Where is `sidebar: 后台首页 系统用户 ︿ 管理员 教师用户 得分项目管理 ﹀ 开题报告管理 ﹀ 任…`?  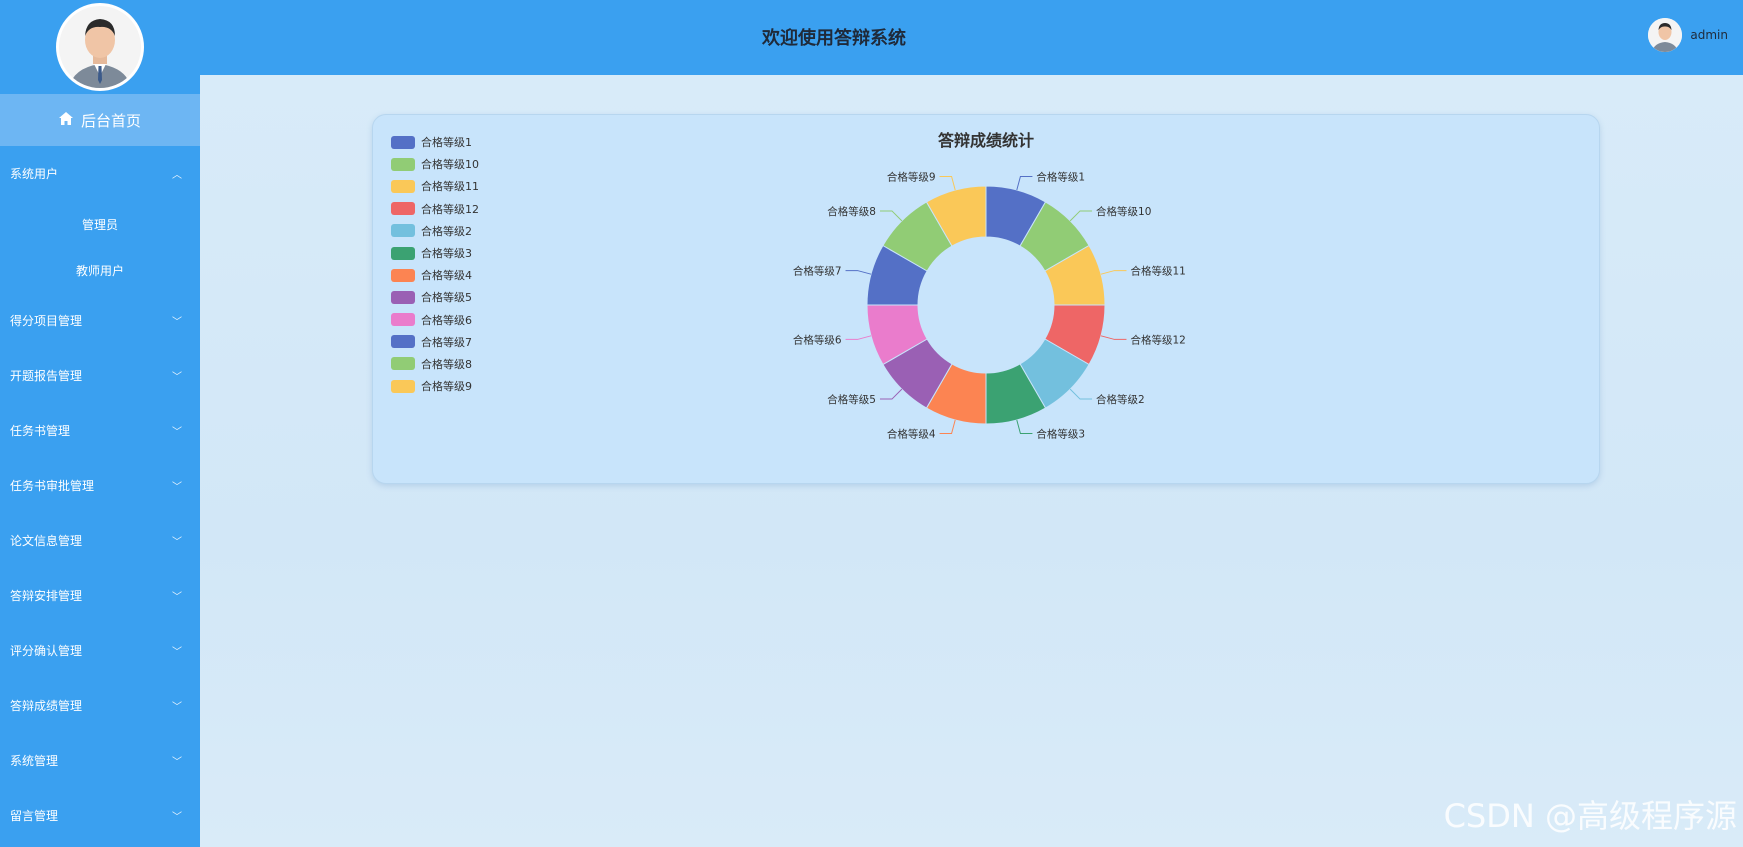
sidebar: 后台首页 系统用户 ︿ 管理员 教师用户 得分项目管理 ﹀ 开题报告管理 ﹀ 任… is located at coordinates (100, 423).